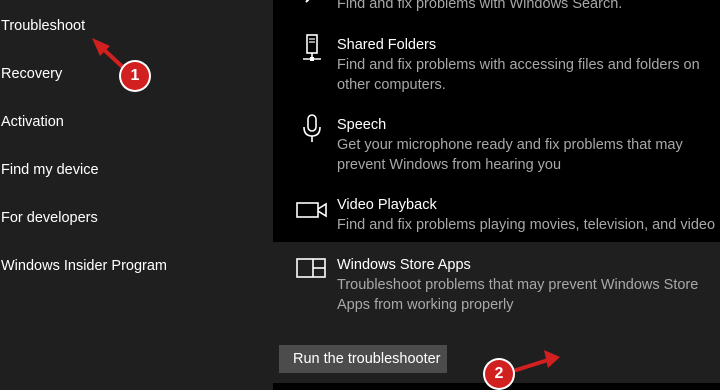 The width and height of the screenshot is (720, 390). What do you see at coordinates (499, 374) in the screenshot?
I see `annotation-step-2-badge: 2` at bounding box center [499, 374].